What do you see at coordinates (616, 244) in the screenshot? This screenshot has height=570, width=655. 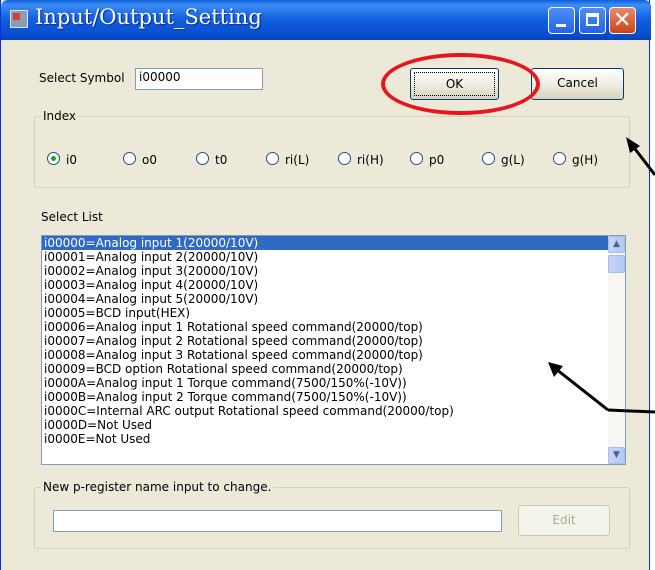 I see `scroll-up-icon: ▲` at bounding box center [616, 244].